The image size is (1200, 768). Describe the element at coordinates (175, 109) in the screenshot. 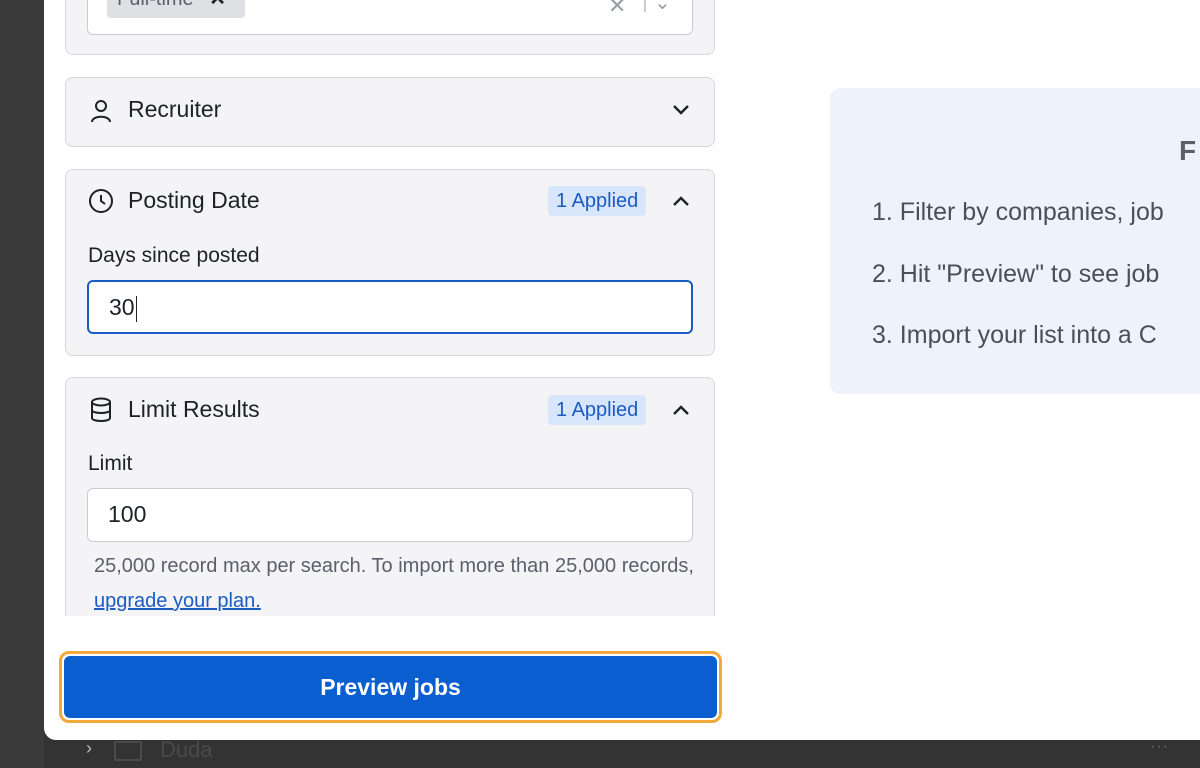

I see `recruiter-title: Recruiter` at that location.